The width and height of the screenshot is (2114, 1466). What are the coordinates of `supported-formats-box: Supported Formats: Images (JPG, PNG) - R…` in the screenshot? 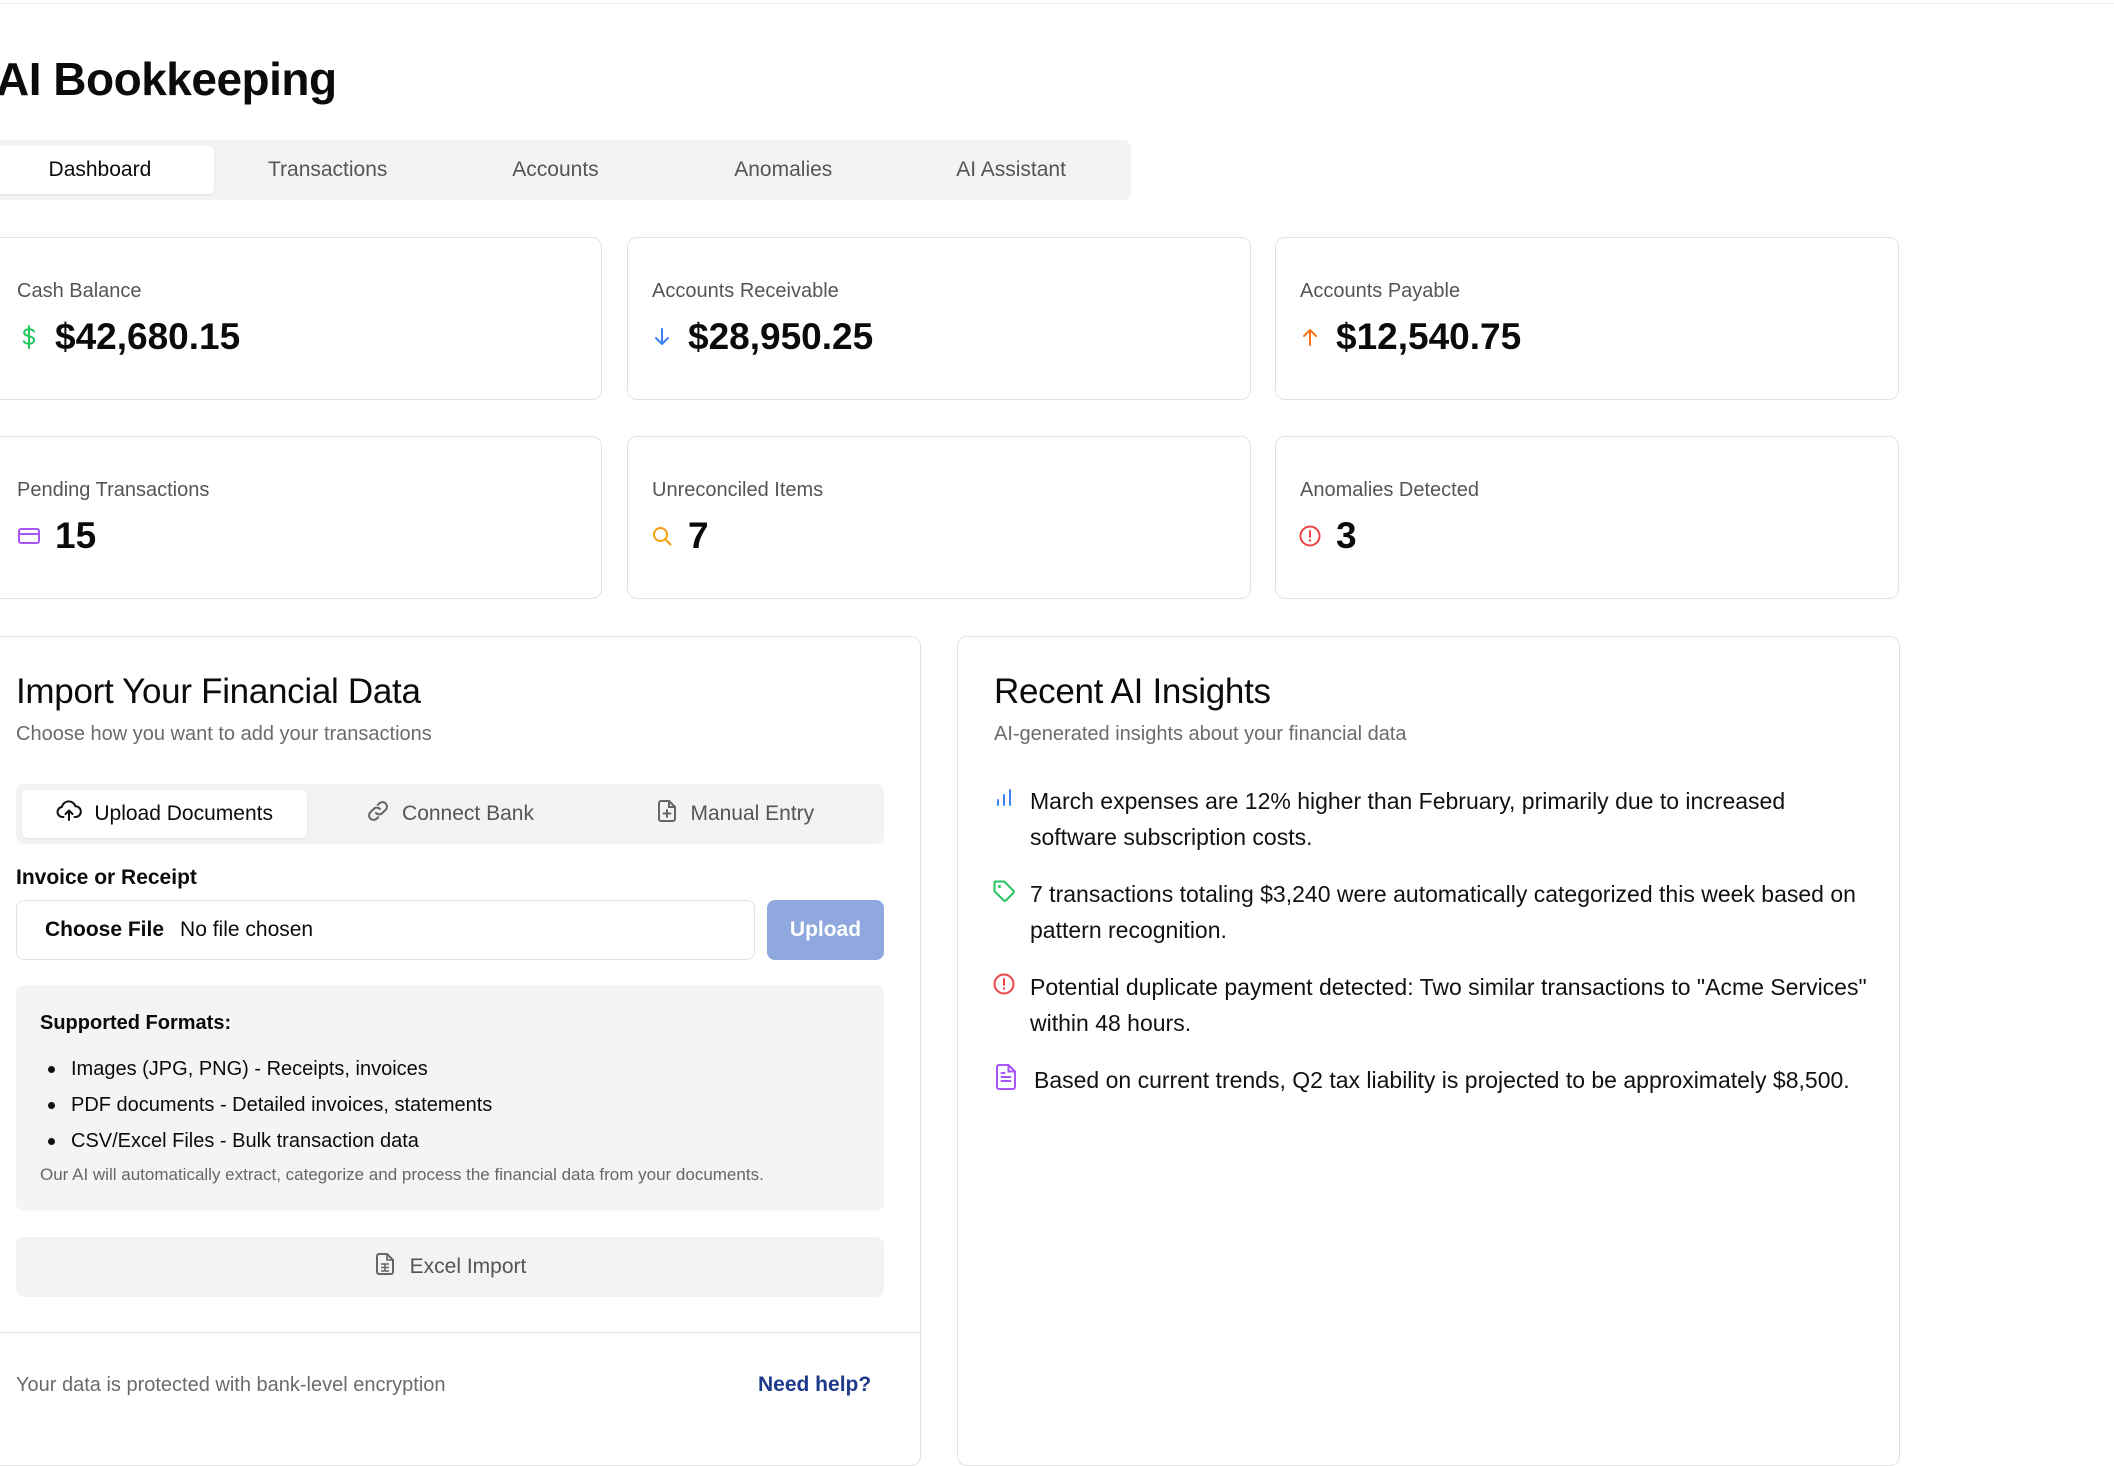 It's located at (450, 1098).